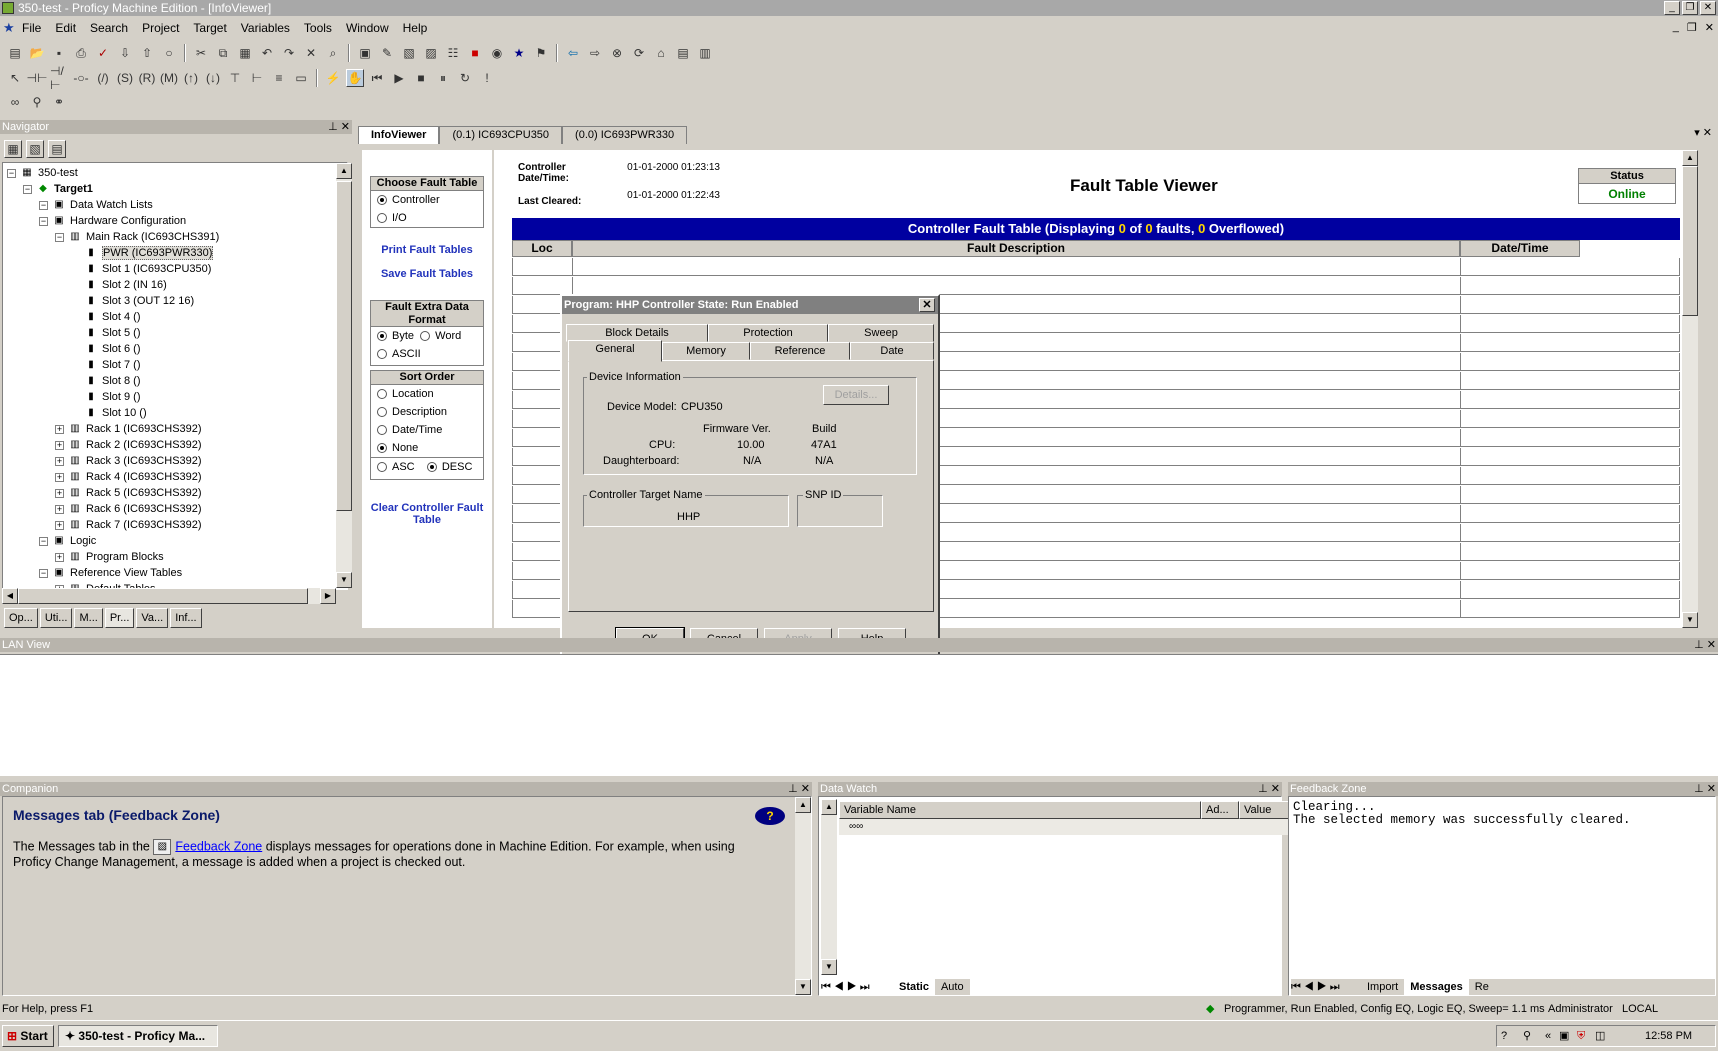  What do you see at coordinates (59, 78) in the screenshot?
I see `contact-nc-icon: ⊣/⊢` at bounding box center [59, 78].